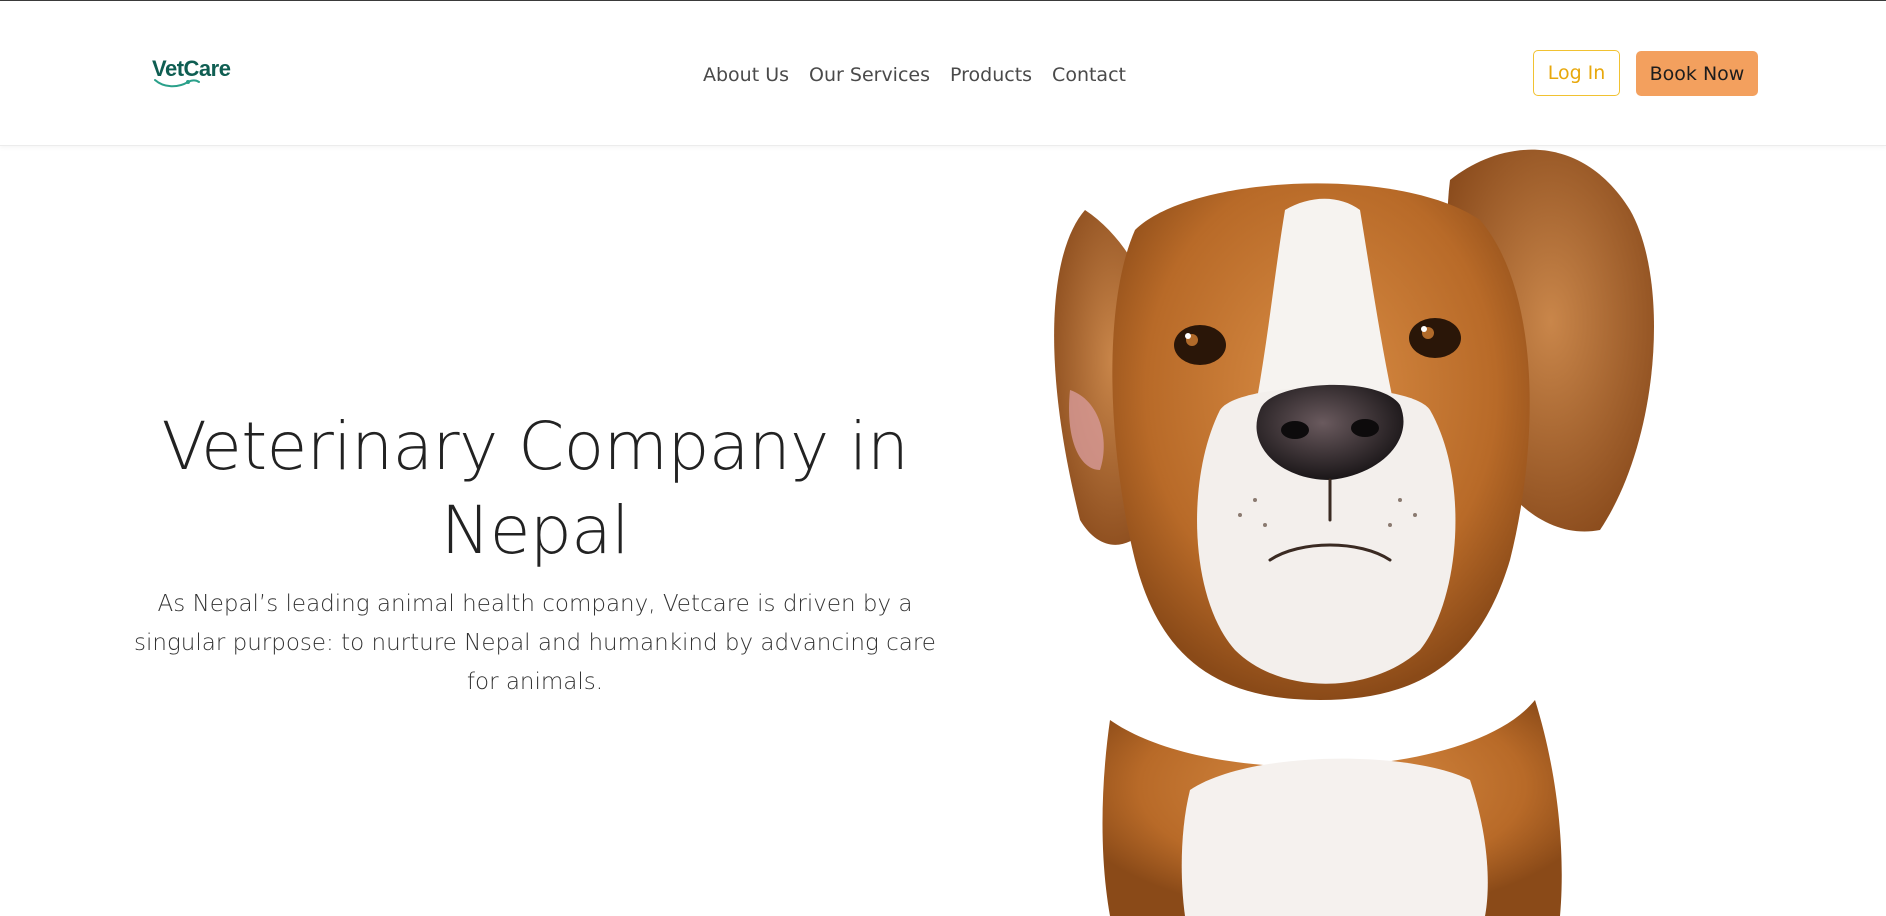  I want to click on main-nav: About Us Our Services Products Contact, so click(914, 75).